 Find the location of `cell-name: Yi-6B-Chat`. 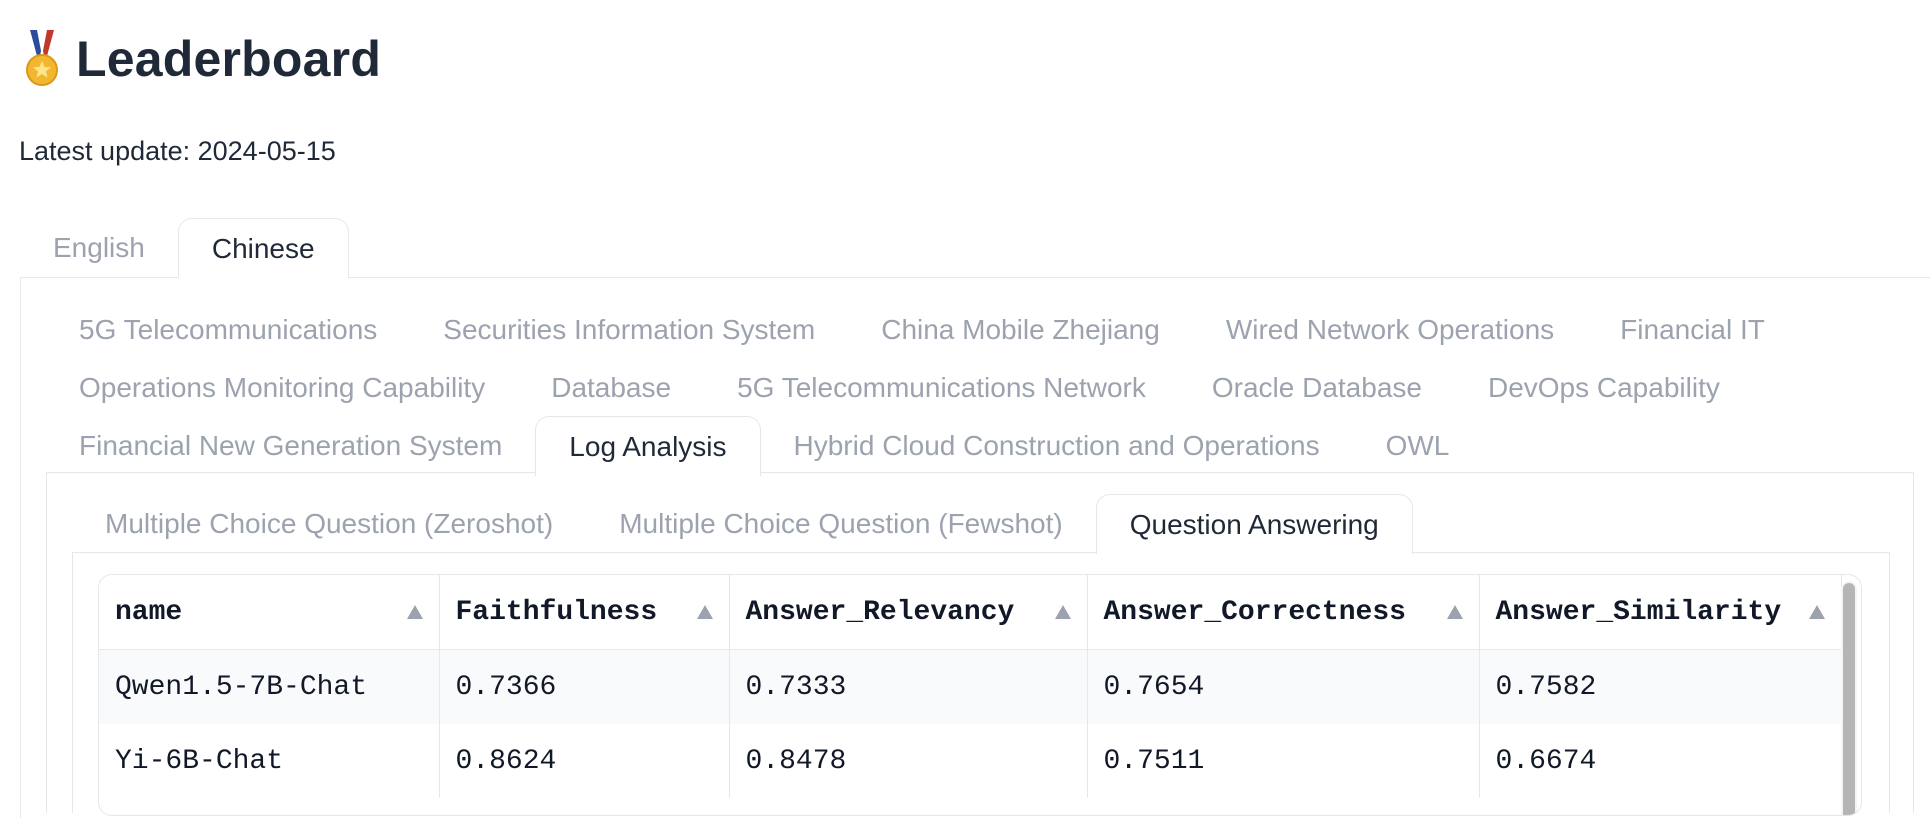

cell-name: Yi-6B-Chat is located at coordinates (269, 761).